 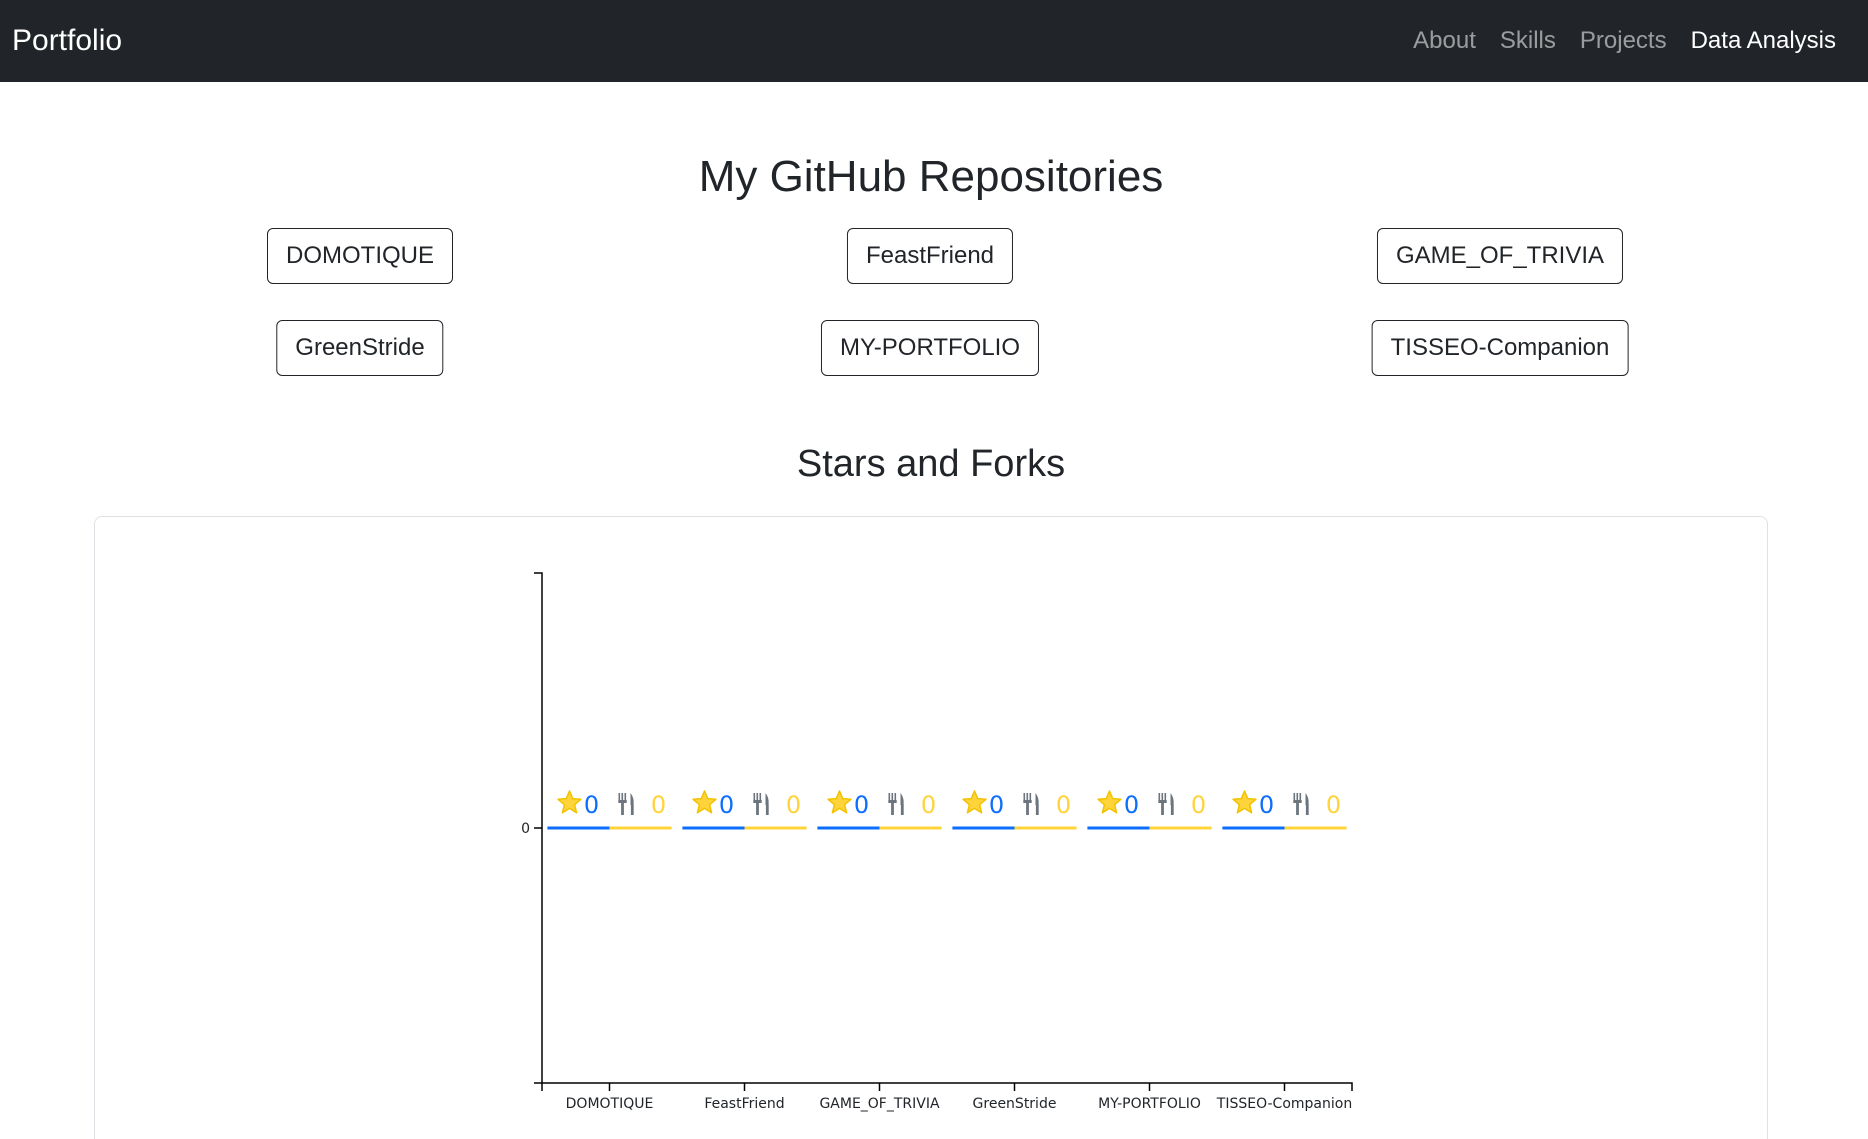 I want to click on nav-link-skills: Skills, so click(x=1528, y=41).